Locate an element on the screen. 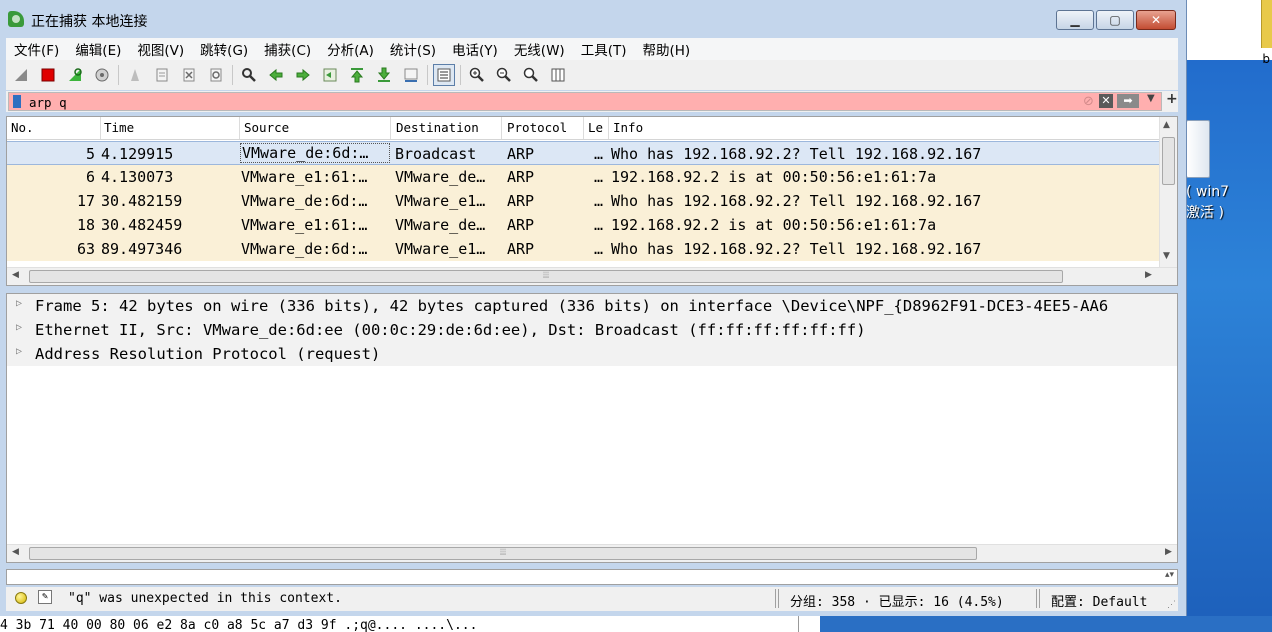 This screenshot has width=1272, height=632. packet-bytes: ▴▾ is located at coordinates (592, 577).